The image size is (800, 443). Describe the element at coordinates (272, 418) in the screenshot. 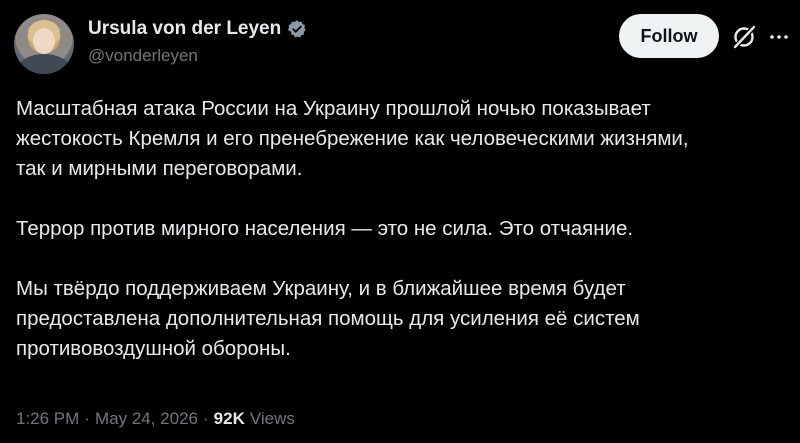

I see `views-label: Views` at that location.